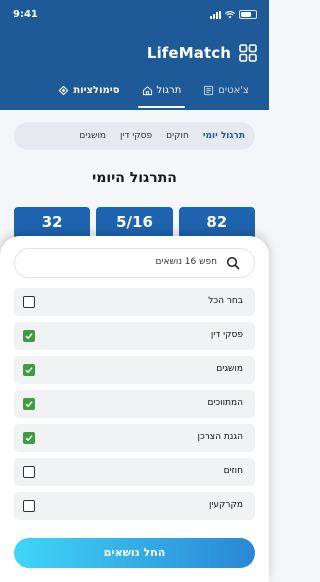 Image resolution: width=320 pixels, height=582 pixels. I want to click on segment-laws: חוקים, so click(177, 136).